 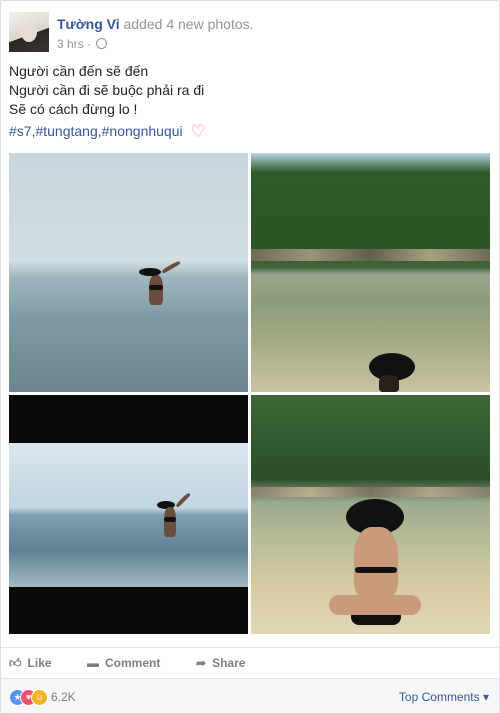 I want to click on author-name: Tường Vi, so click(x=88, y=24).